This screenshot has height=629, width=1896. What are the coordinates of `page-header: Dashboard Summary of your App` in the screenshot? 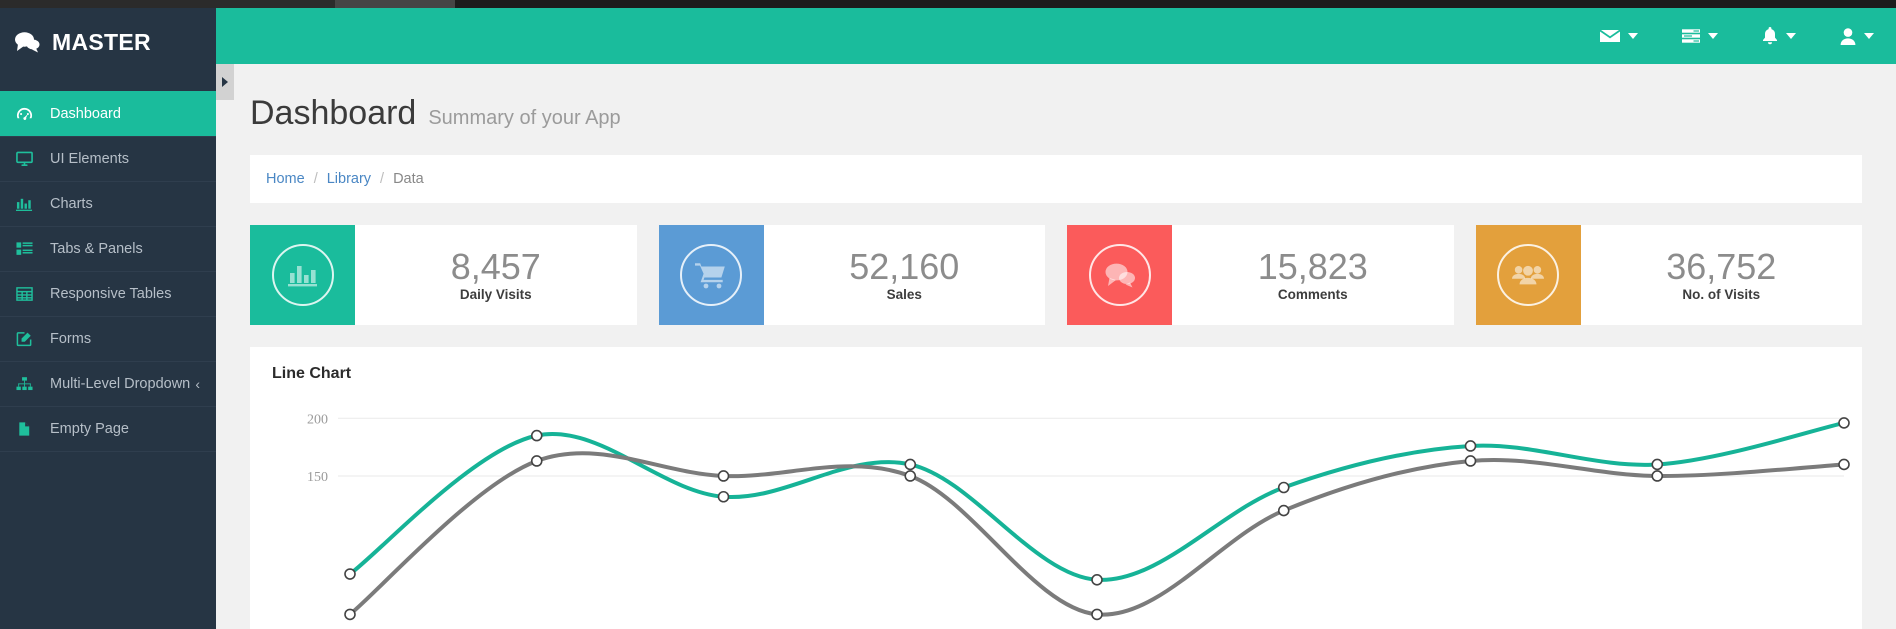 It's located at (1056, 98).